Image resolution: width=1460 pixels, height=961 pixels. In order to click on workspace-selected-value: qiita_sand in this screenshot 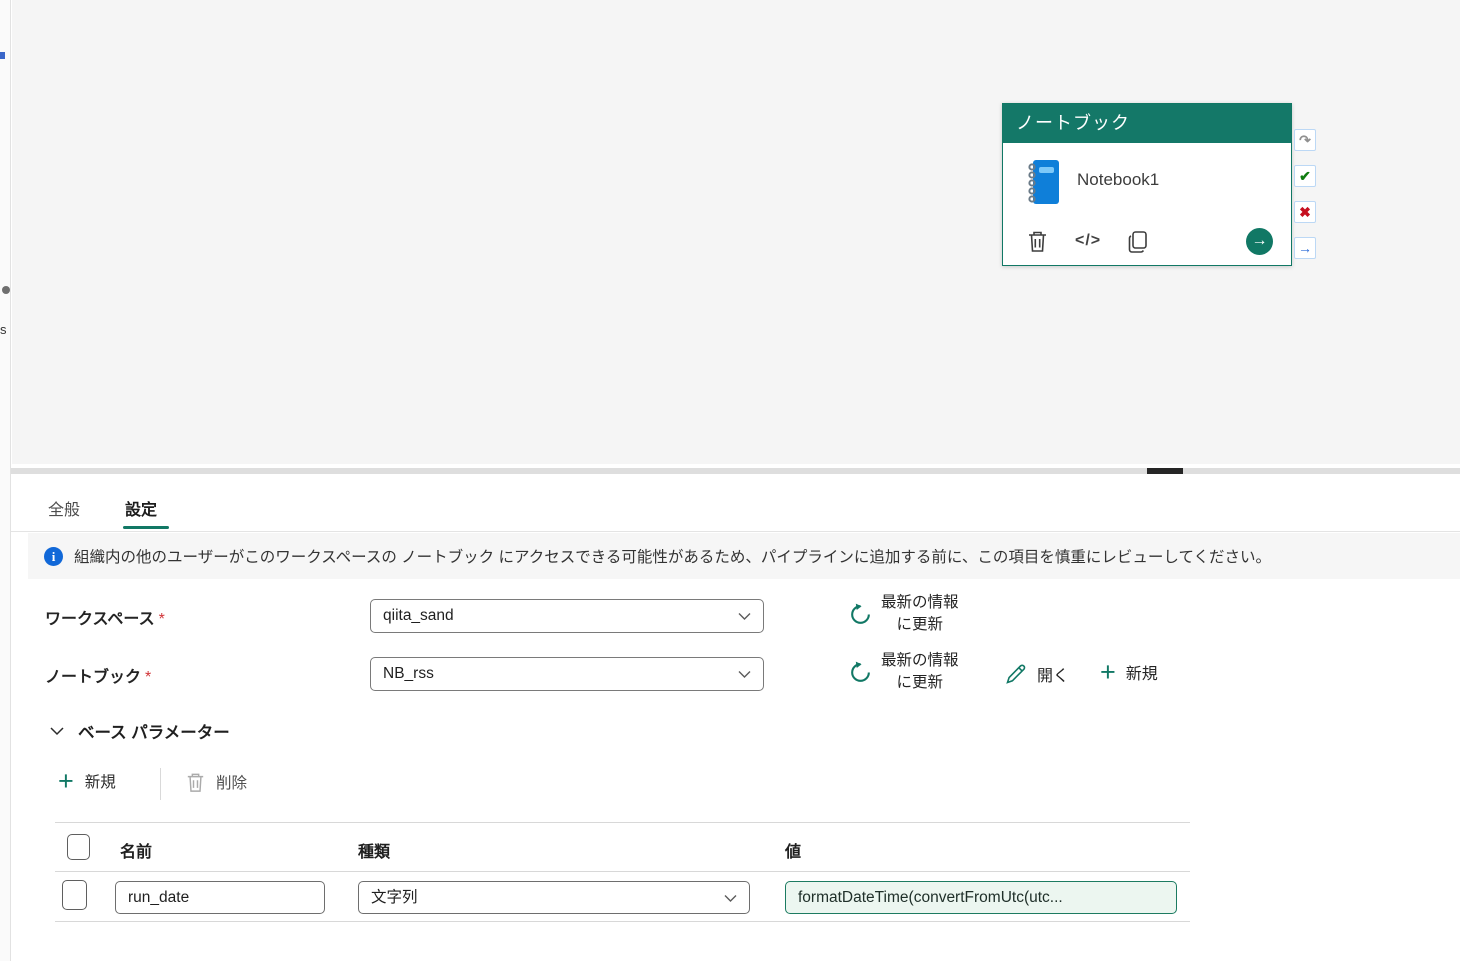, I will do `click(418, 615)`.